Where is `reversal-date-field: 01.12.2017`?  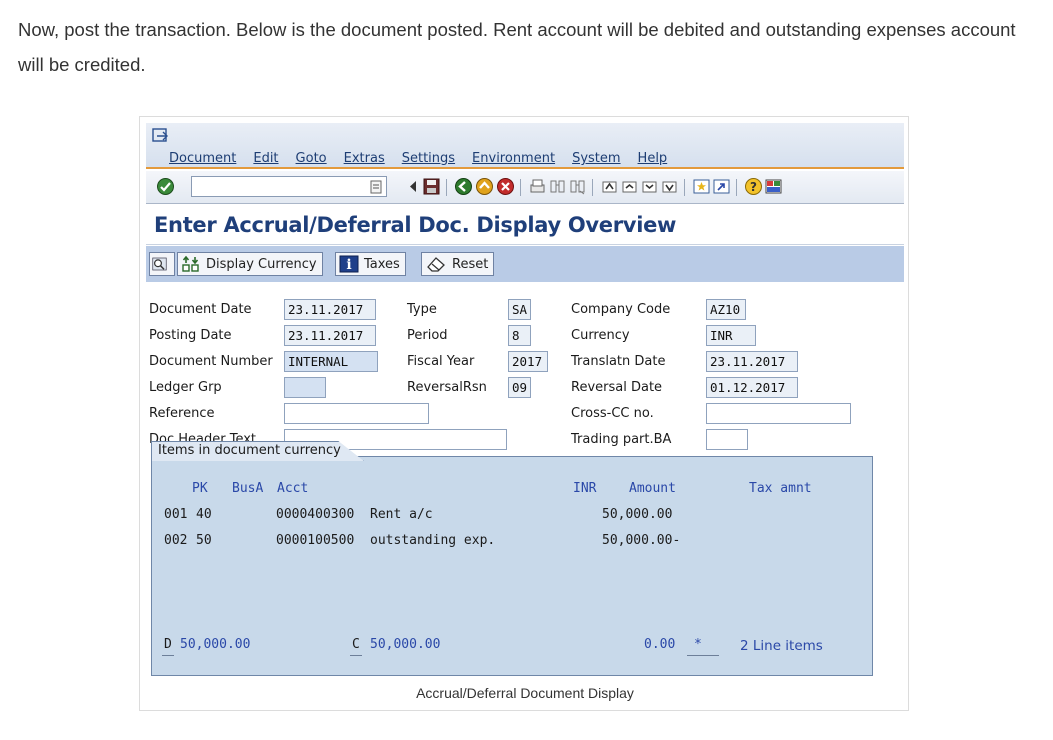 reversal-date-field: 01.12.2017 is located at coordinates (752, 387).